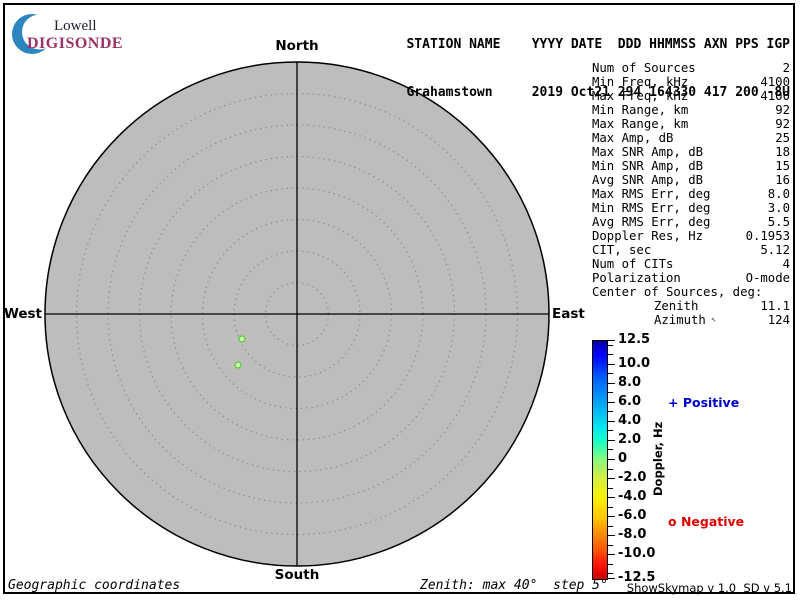 The height and width of the screenshot is (600, 800). I want to click on stat-value: 25, so click(782, 138).